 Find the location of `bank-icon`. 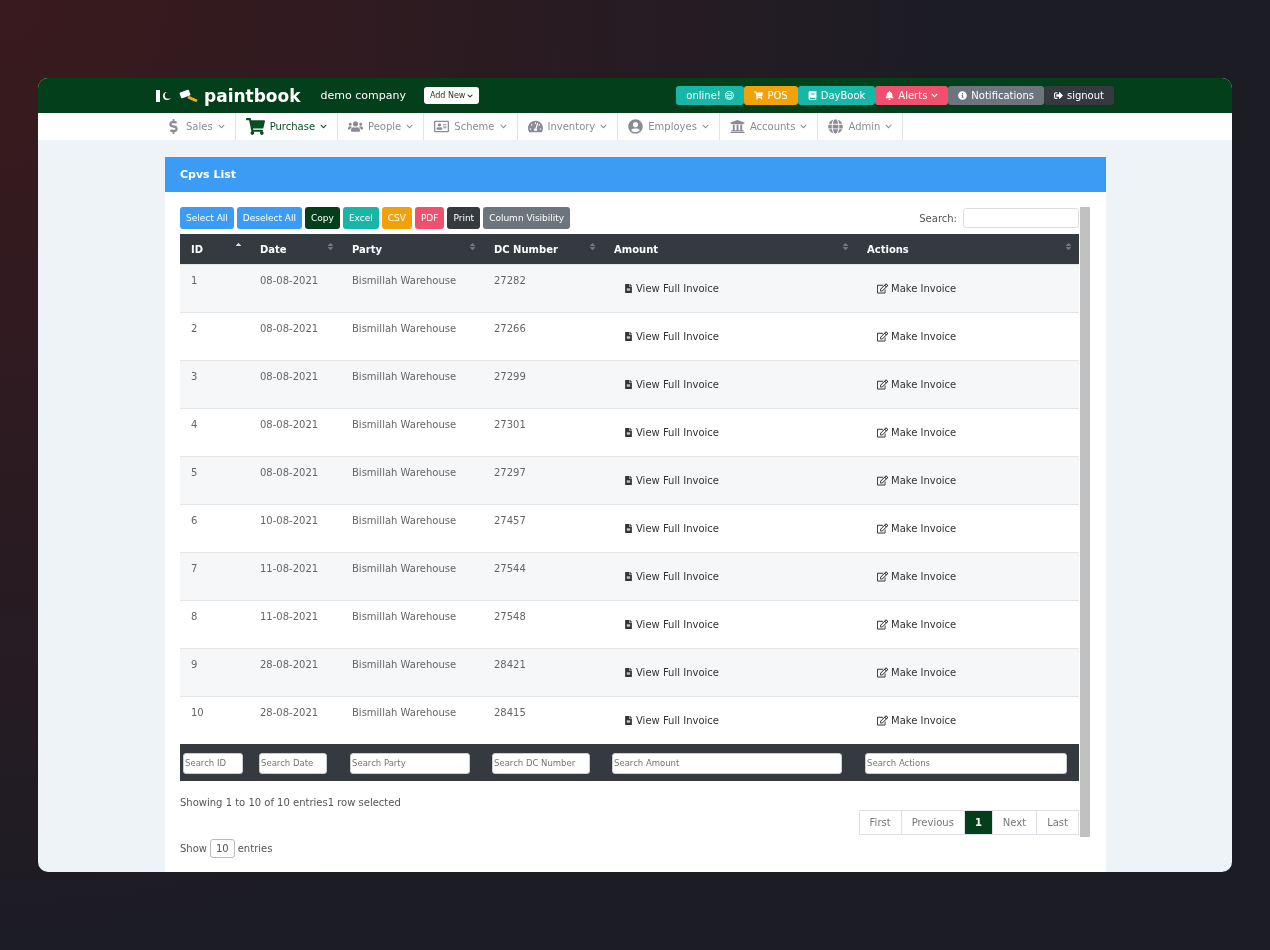

bank-icon is located at coordinates (737, 126).